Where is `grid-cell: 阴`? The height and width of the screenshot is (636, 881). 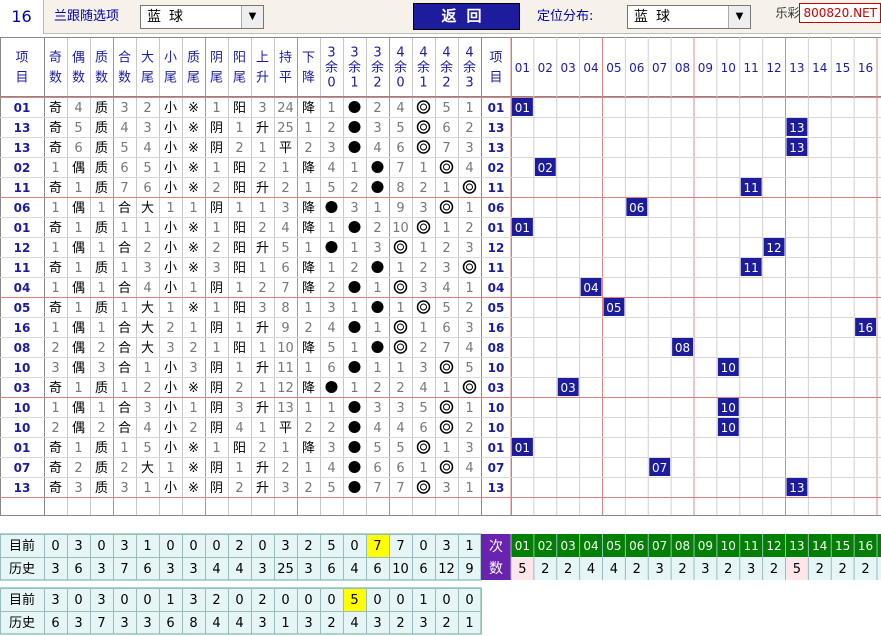
grid-cell: 阴 is located at coordinates (216, 128).